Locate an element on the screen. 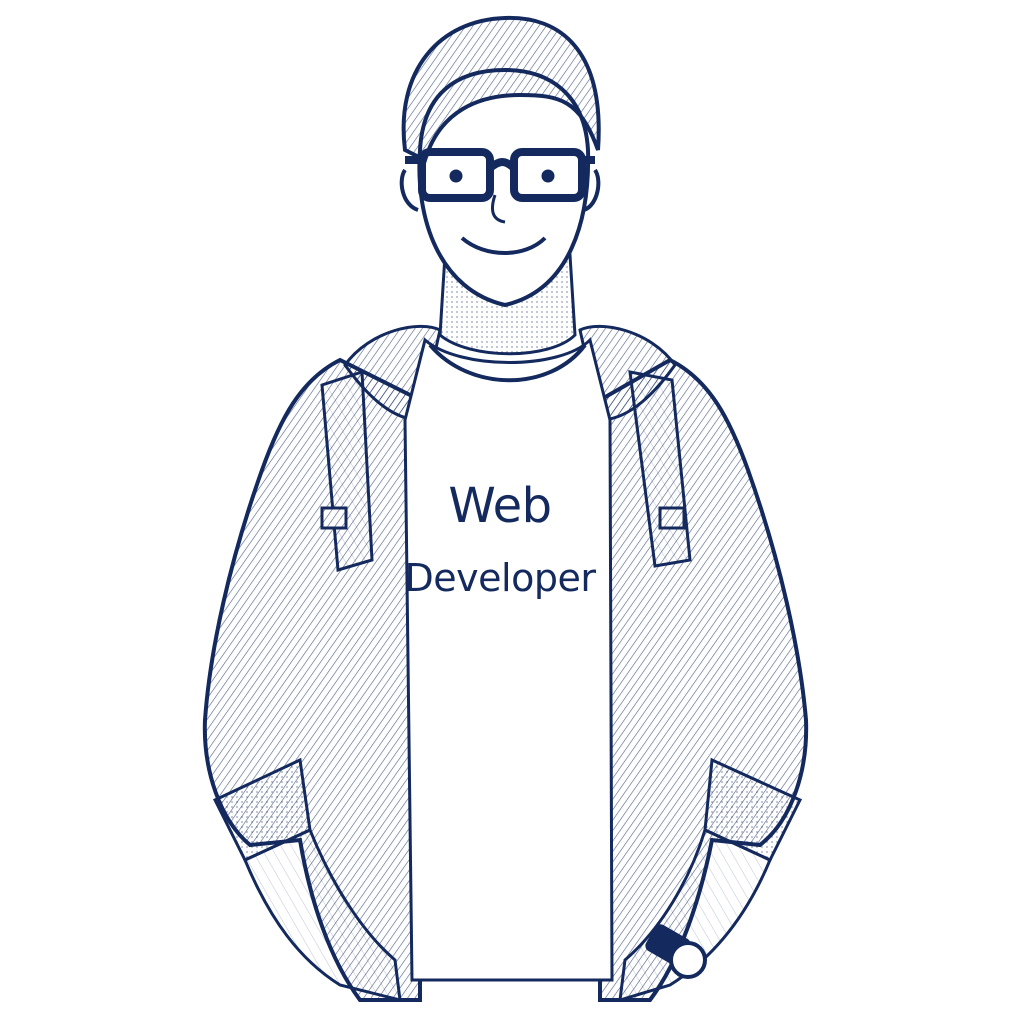 Image resolution: width=1024 pixels, height=1024 pixels. t-shirt is located at coordinates (508, 659).